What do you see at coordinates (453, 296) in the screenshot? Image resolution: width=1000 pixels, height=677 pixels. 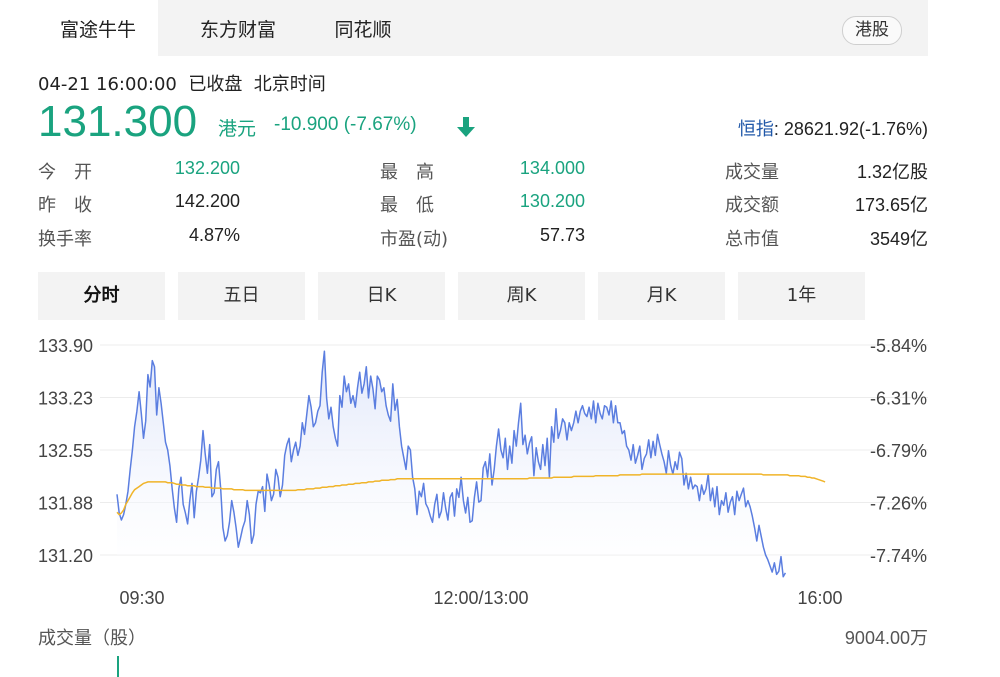 I see `period-tabs: 分时 五日 日K 周K 月K 1年` at bounding box center [453, 296].